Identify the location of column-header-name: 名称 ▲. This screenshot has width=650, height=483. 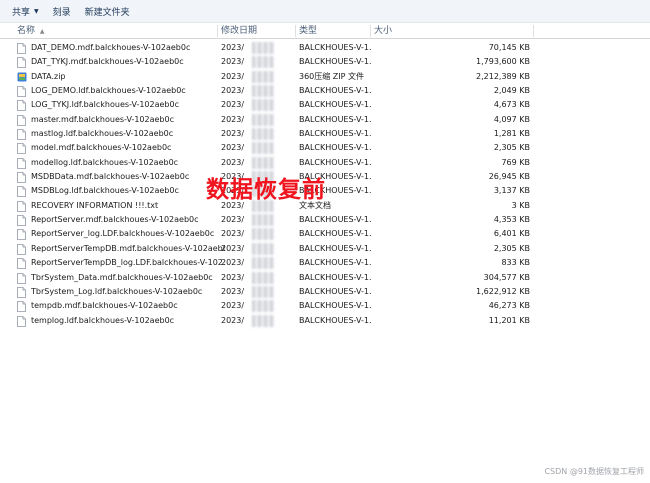
(116, 31).